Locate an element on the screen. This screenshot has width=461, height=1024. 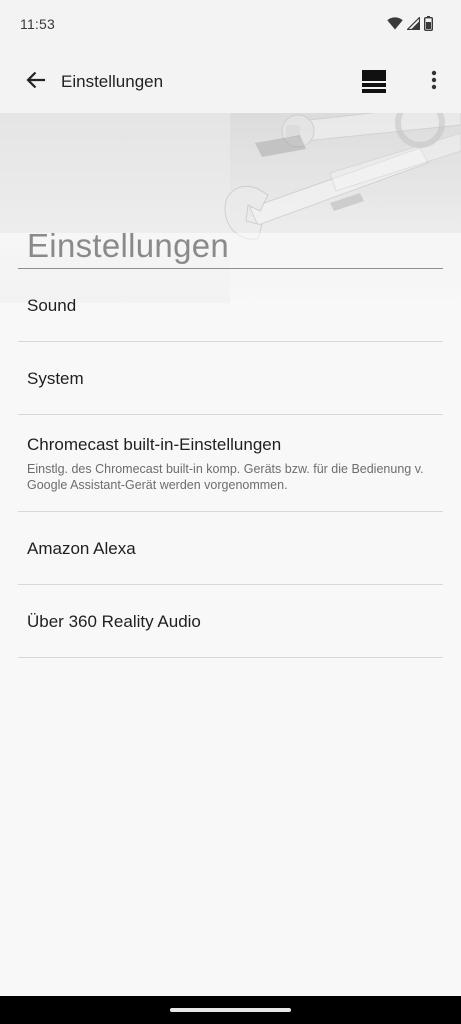
back-button is located at coordinates (36, 82).